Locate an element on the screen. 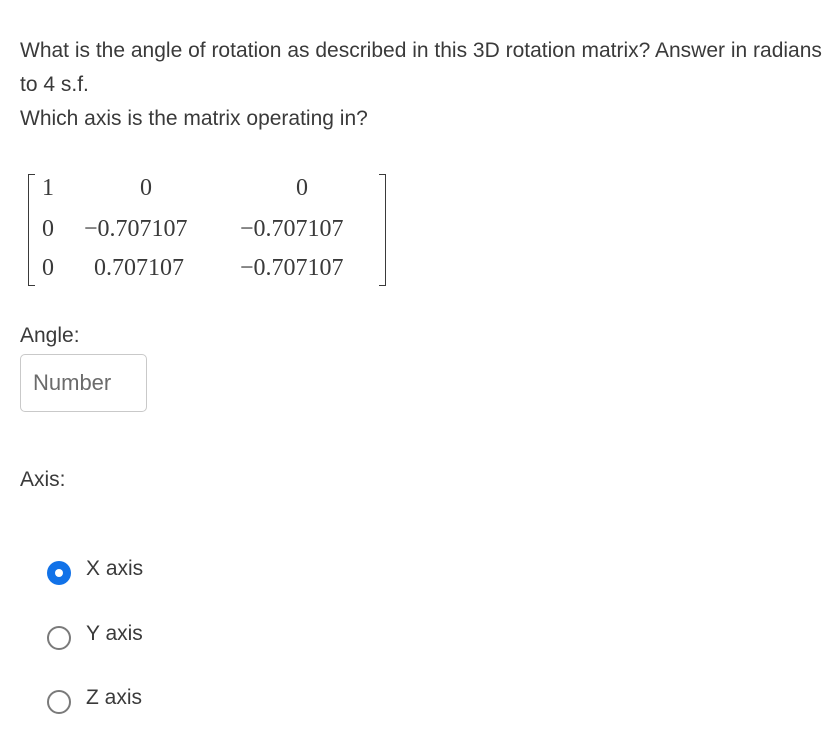  matrix-right-bracket is located at coordinates (382, 230).